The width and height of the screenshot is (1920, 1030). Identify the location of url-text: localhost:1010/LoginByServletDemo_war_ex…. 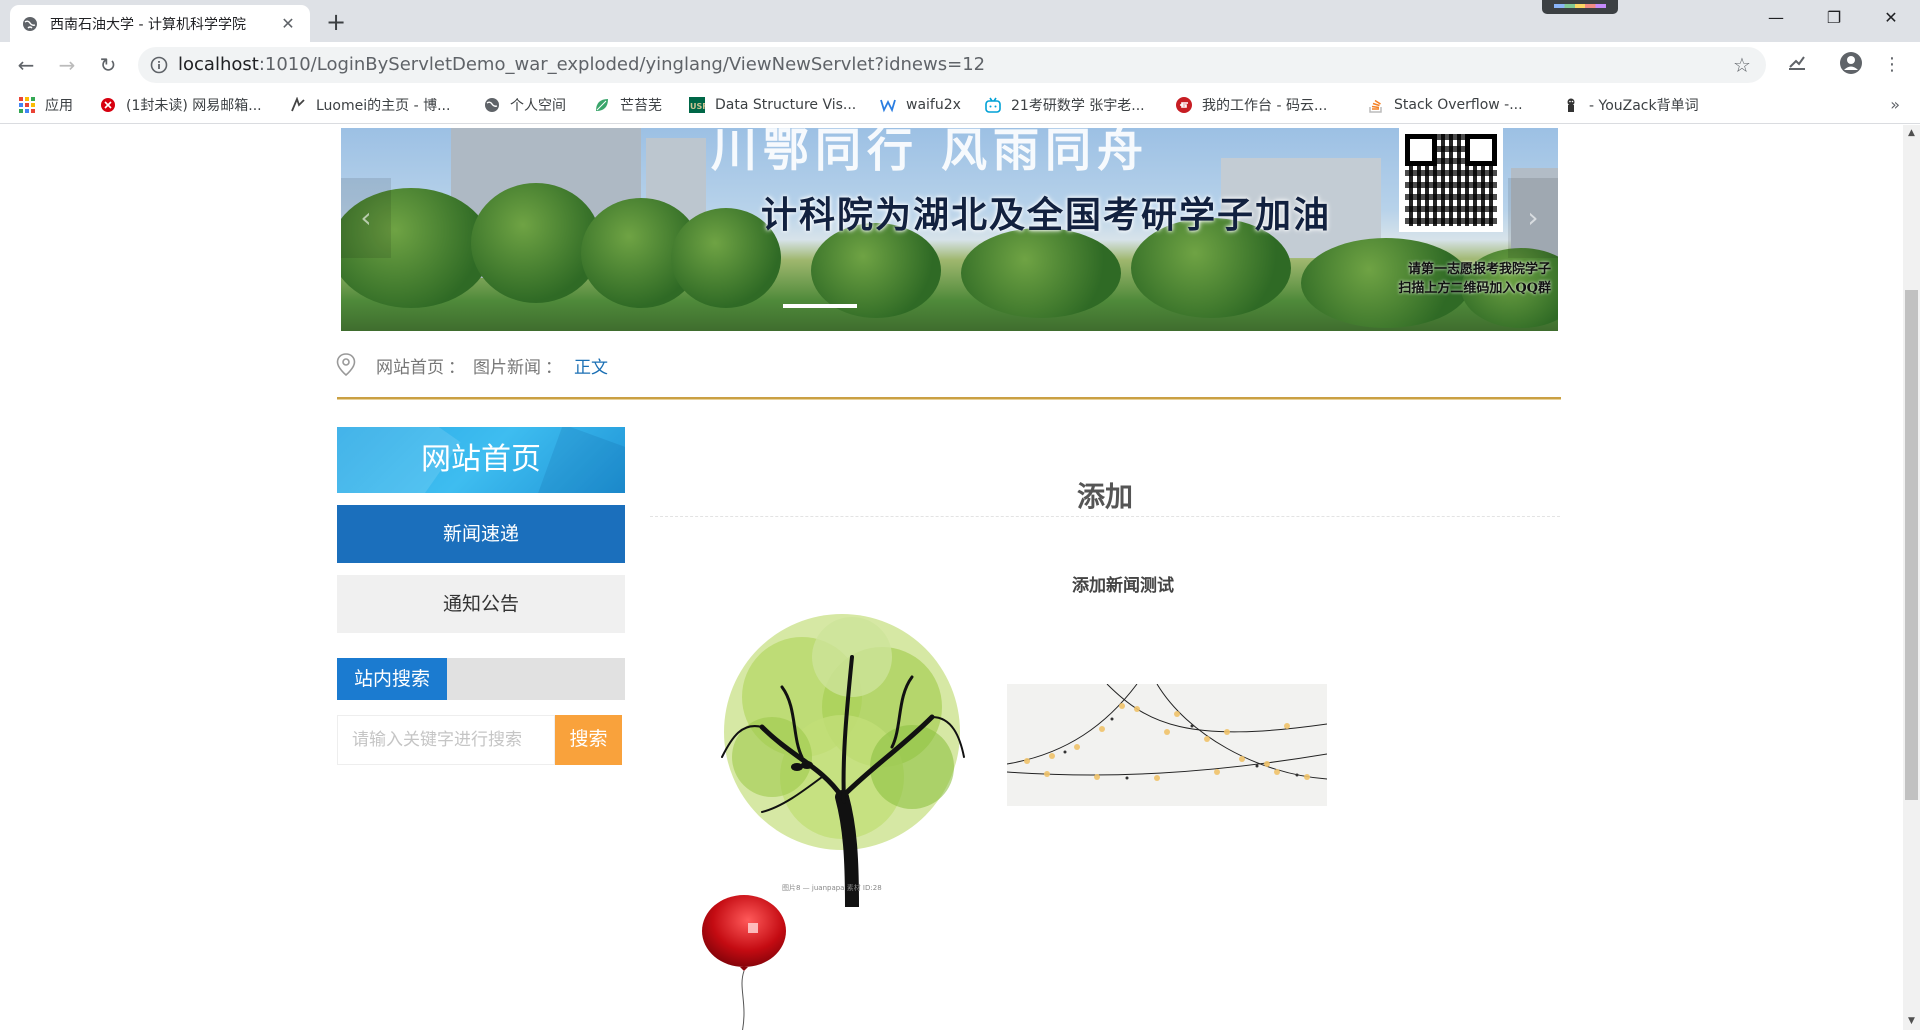
(581, 65).